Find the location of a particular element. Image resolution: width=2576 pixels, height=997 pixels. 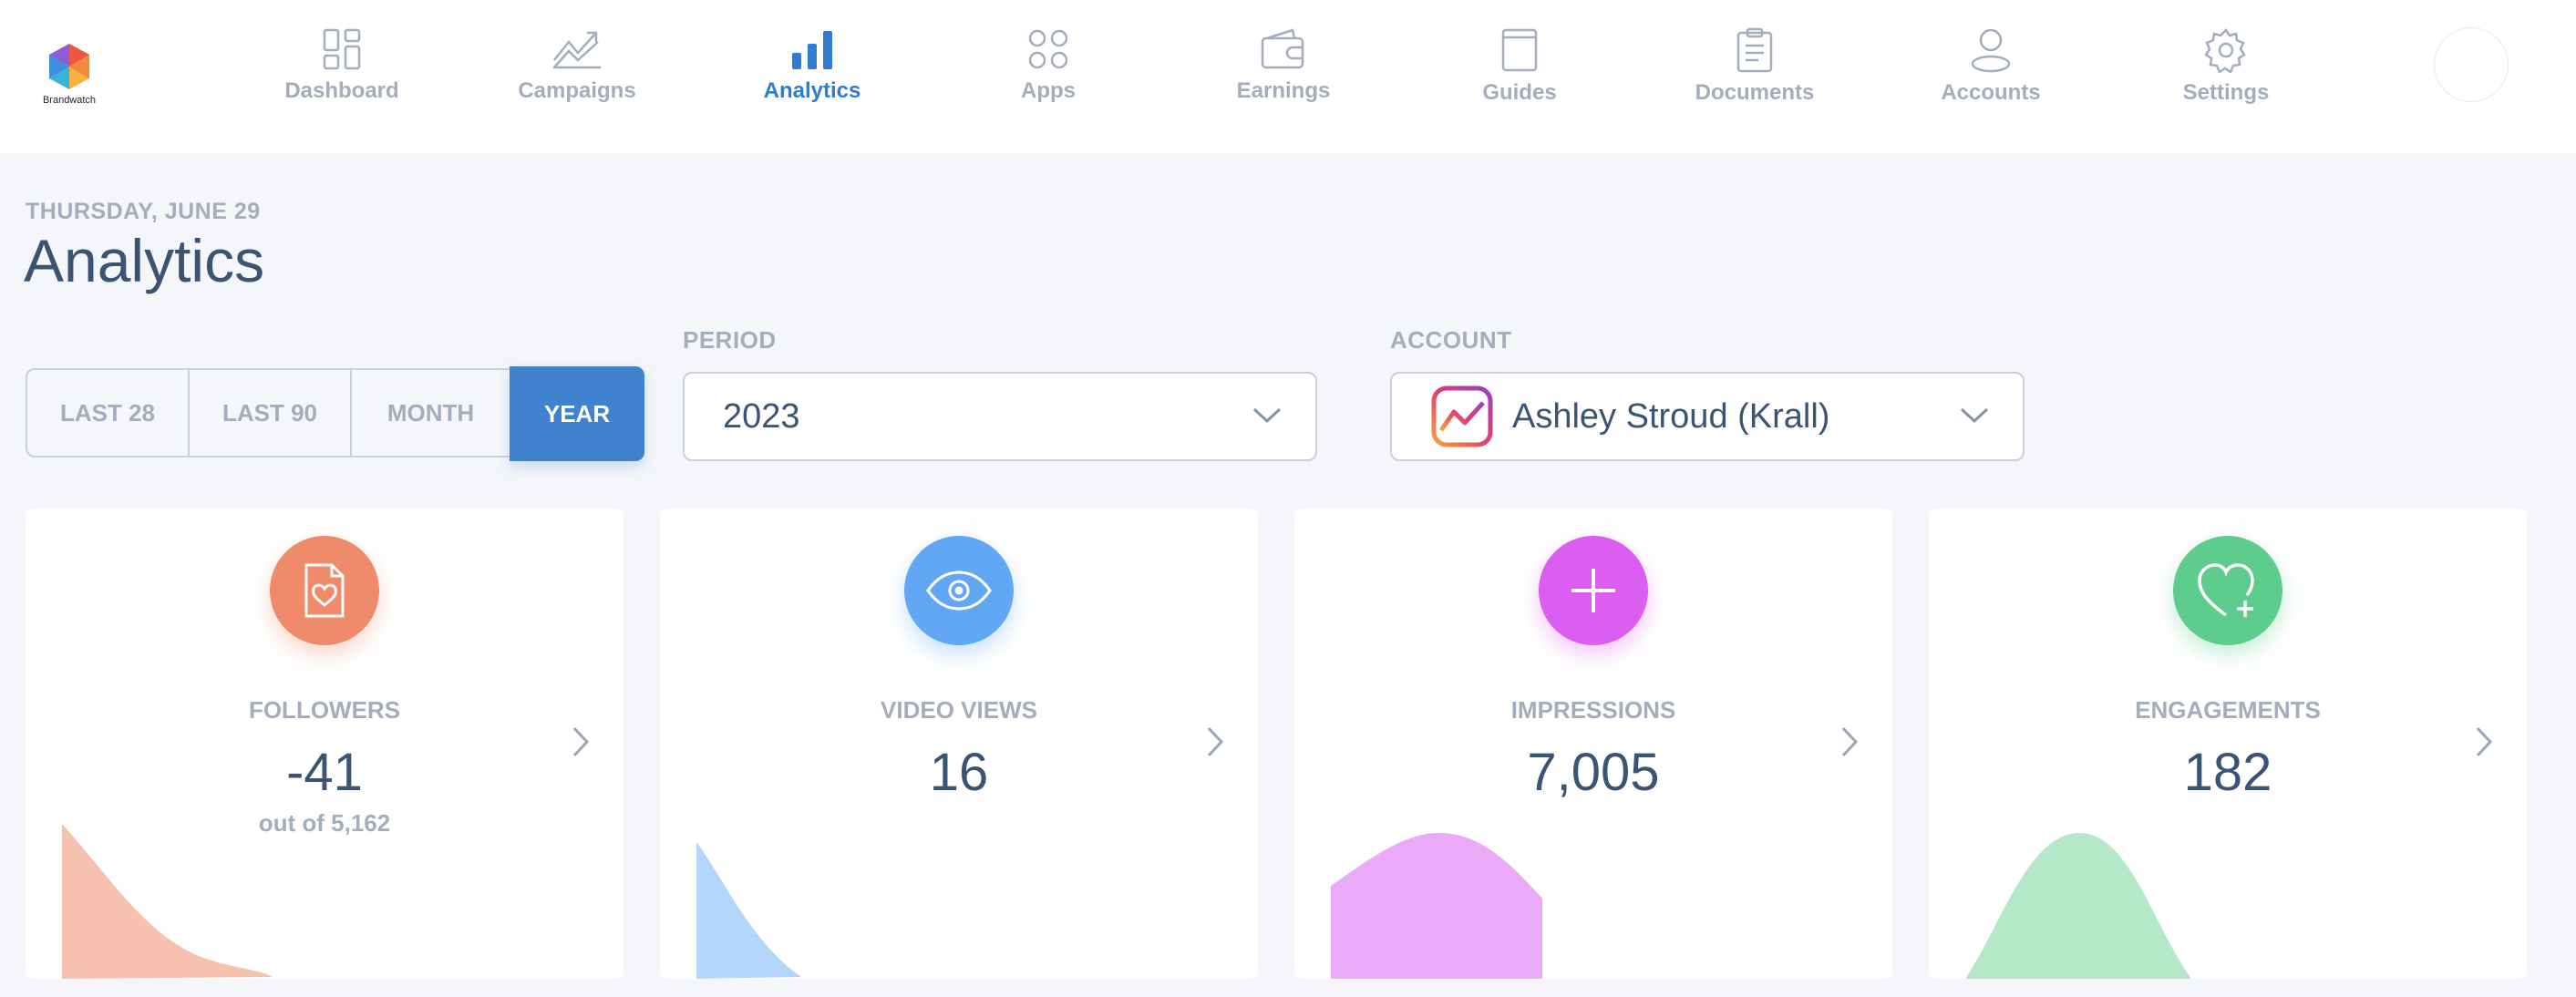

nav-label: Guides is located at coordinates (1519, 92).